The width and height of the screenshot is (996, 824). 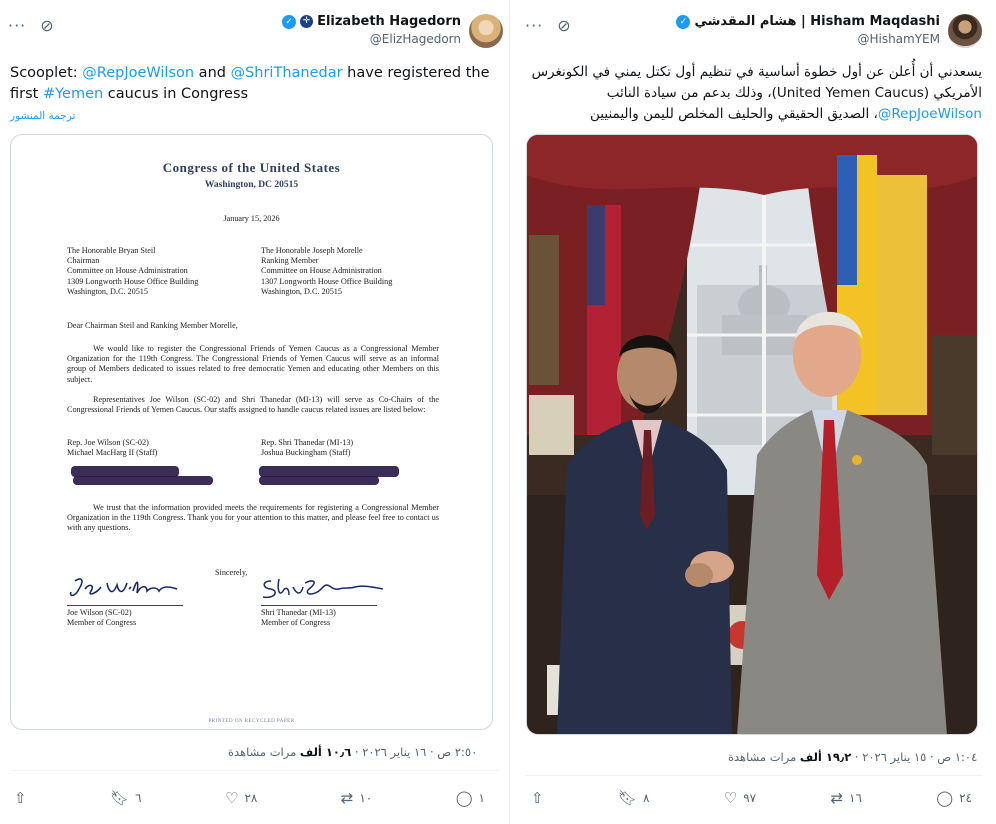 What do you see at coordinates (325, 752) in the screenshot?
I see `view-count: ١٠٫٦ ألف` at bounding box center [325, 752].